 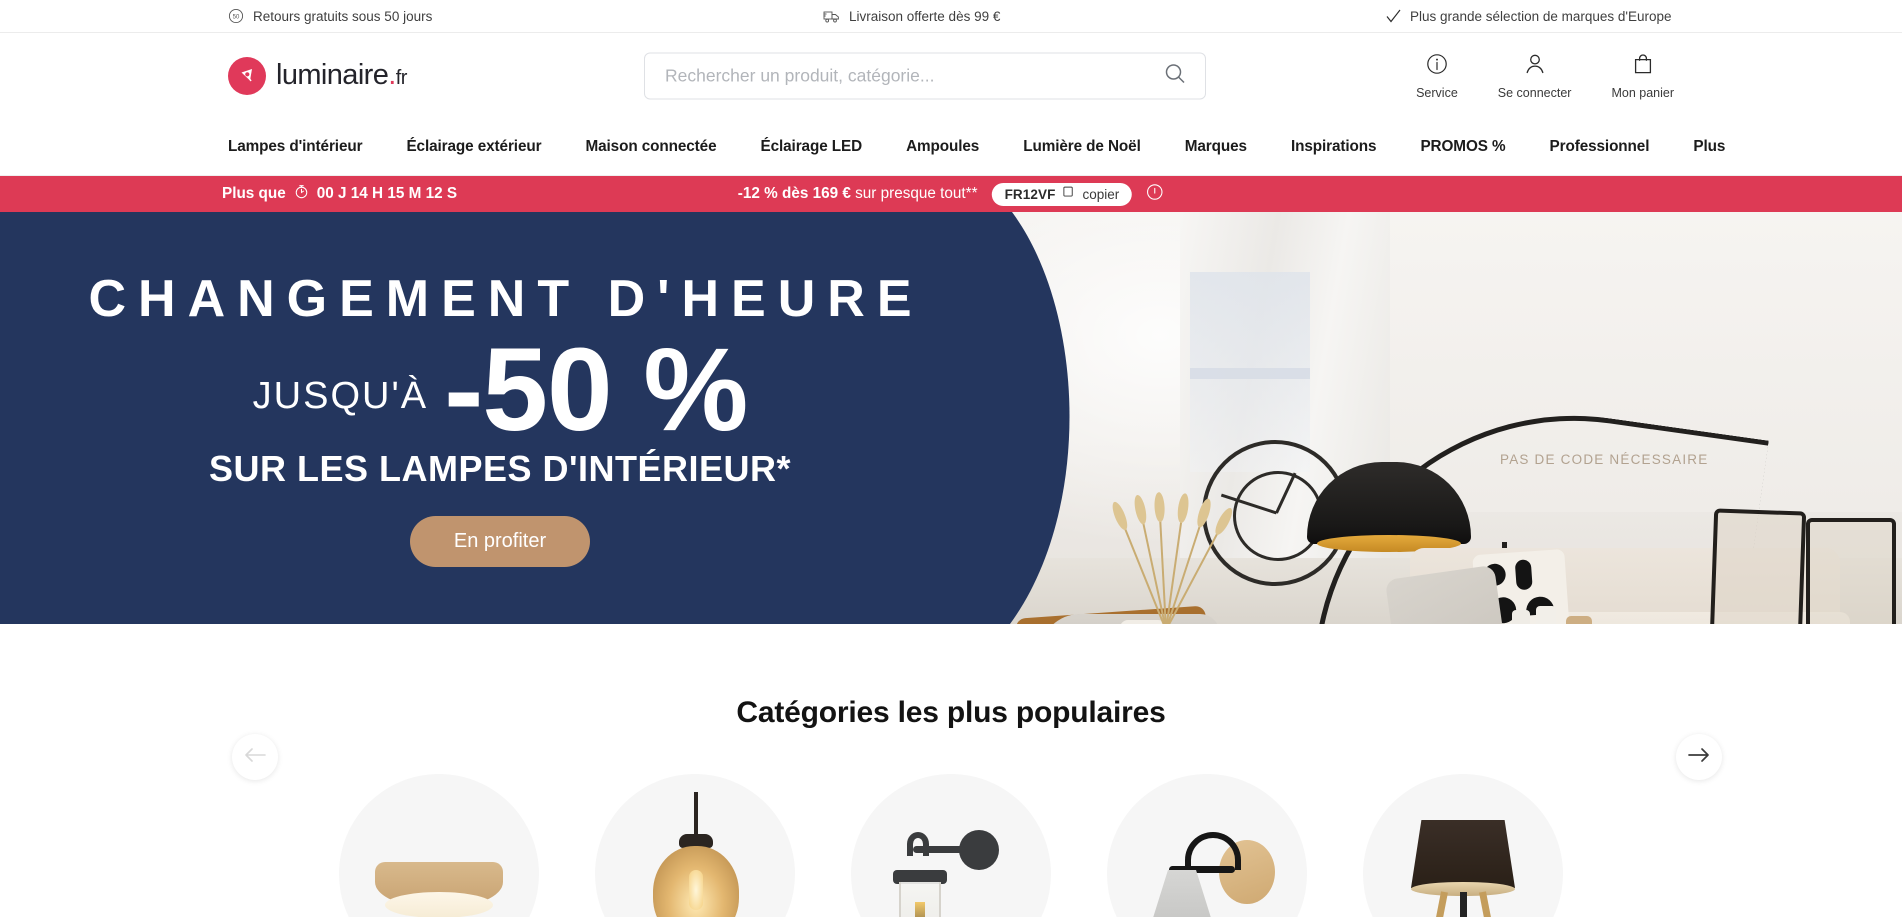 What do you see at coordinates (925, 16) in the screenshot?
I see `utility-item-label: Livraison offerte dès 99 €` at bounding box center [925, 16].